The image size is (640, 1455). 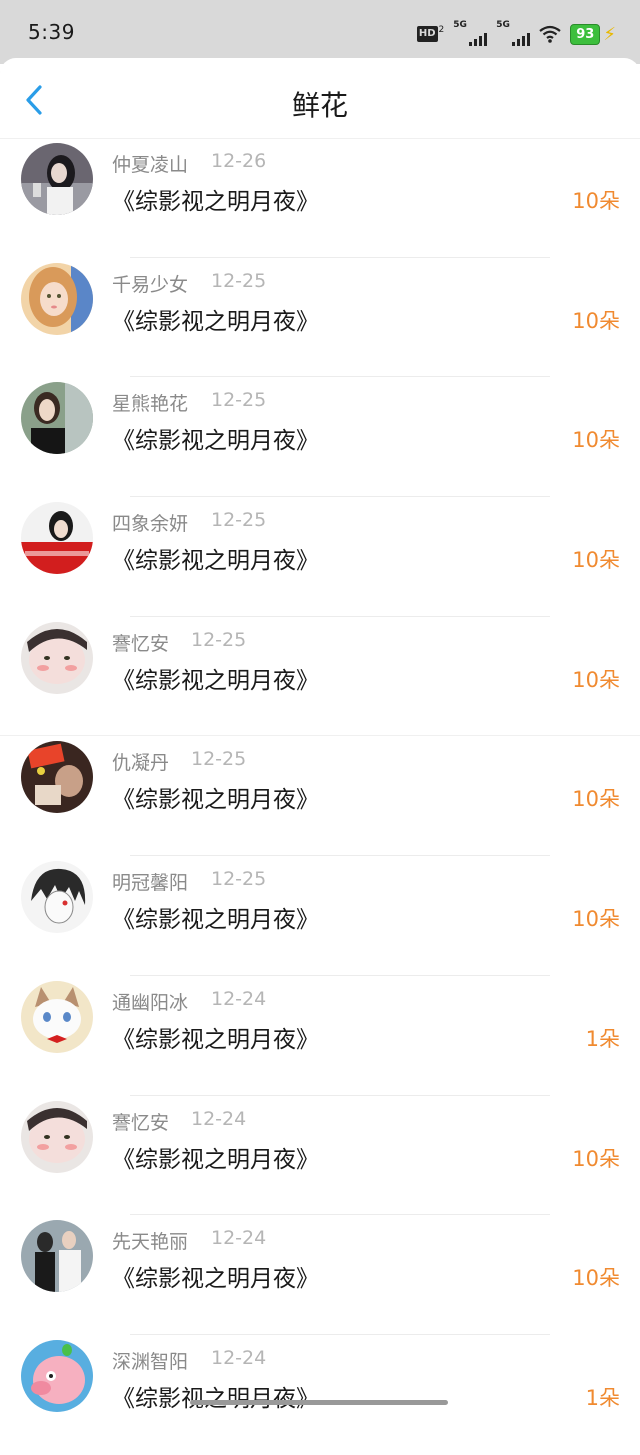 What do you see at coordinates (320, 916) in the screenshot?
I see `list-item: 明冠馨阳 12-25 《综影视之明月夜》 10朵` at bounding box center [320, 916].